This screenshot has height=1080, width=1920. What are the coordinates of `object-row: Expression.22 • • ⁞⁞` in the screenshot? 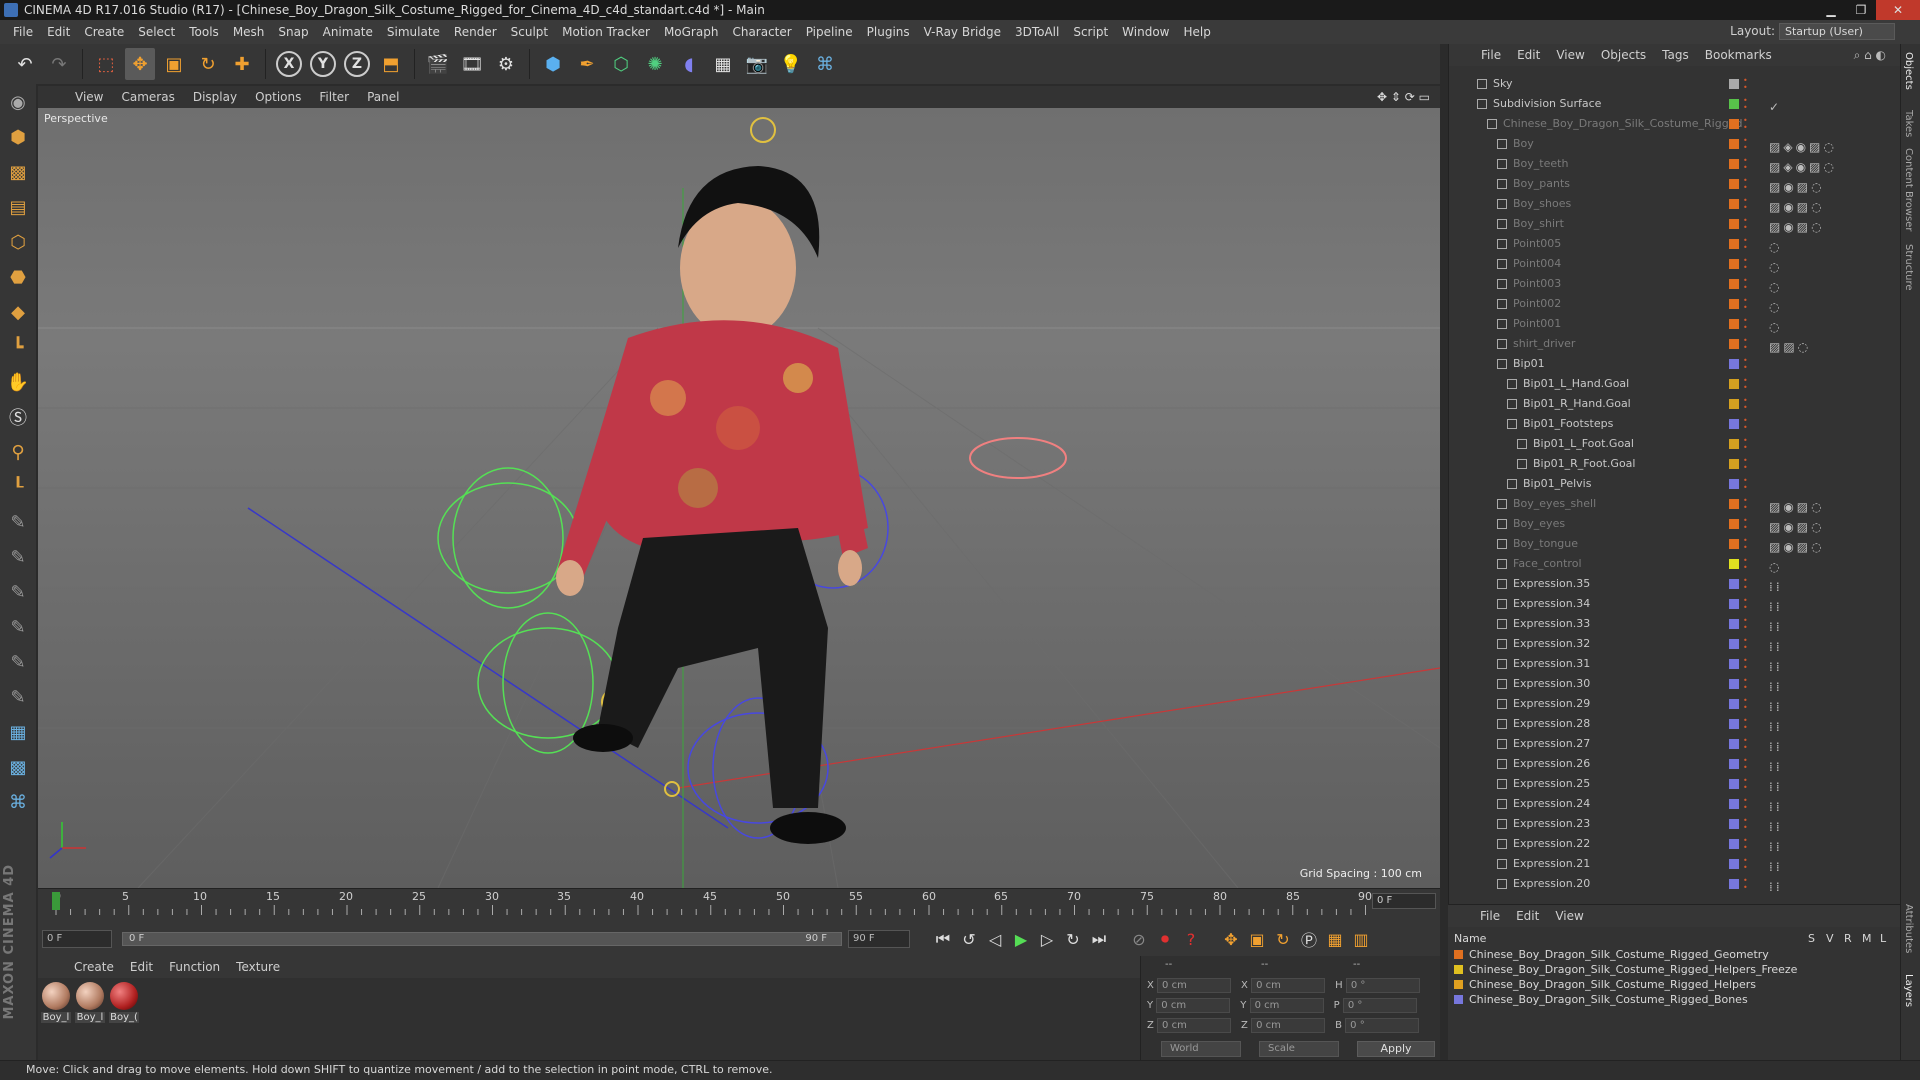 It's located at (1669, 844).